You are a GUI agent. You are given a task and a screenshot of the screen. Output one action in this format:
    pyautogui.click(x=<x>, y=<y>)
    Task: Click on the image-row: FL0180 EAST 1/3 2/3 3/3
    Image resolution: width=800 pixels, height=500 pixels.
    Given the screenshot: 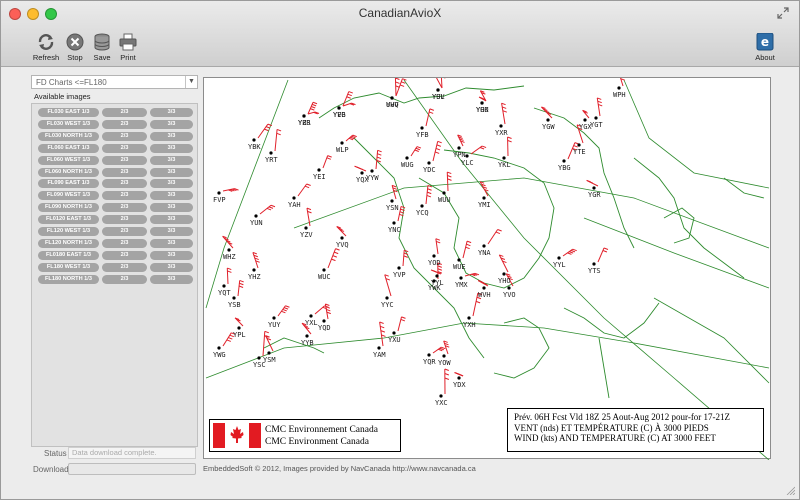 What is the action you would take?
    pyautogui.click(x=115, y=255)
    